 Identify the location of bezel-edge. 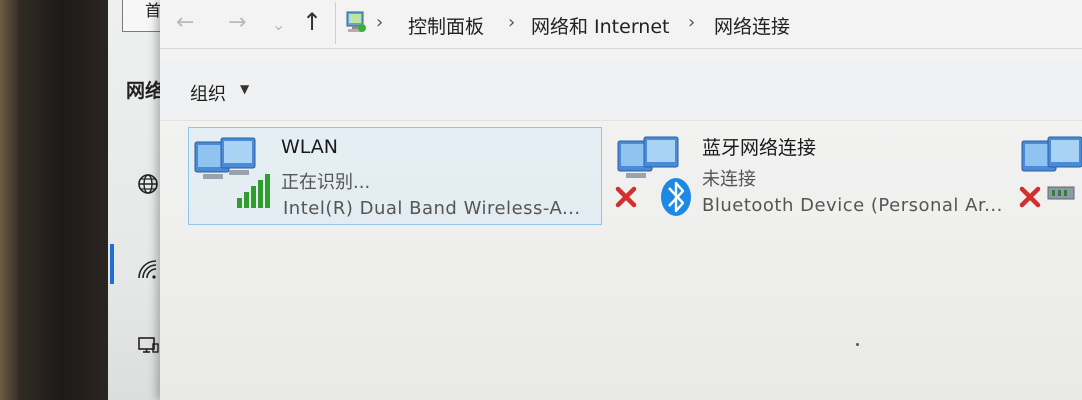
(9, 200).